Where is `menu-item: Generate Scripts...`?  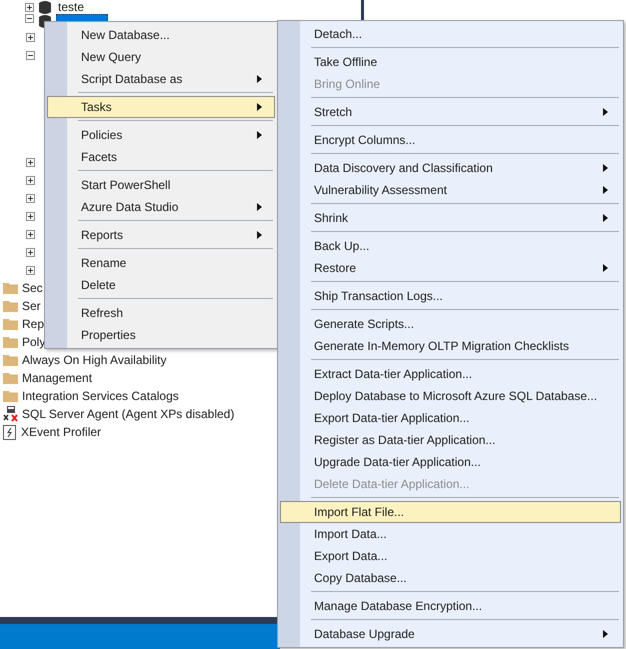
menu-item: Generate Scripts... is located at coordinates (450, 324).